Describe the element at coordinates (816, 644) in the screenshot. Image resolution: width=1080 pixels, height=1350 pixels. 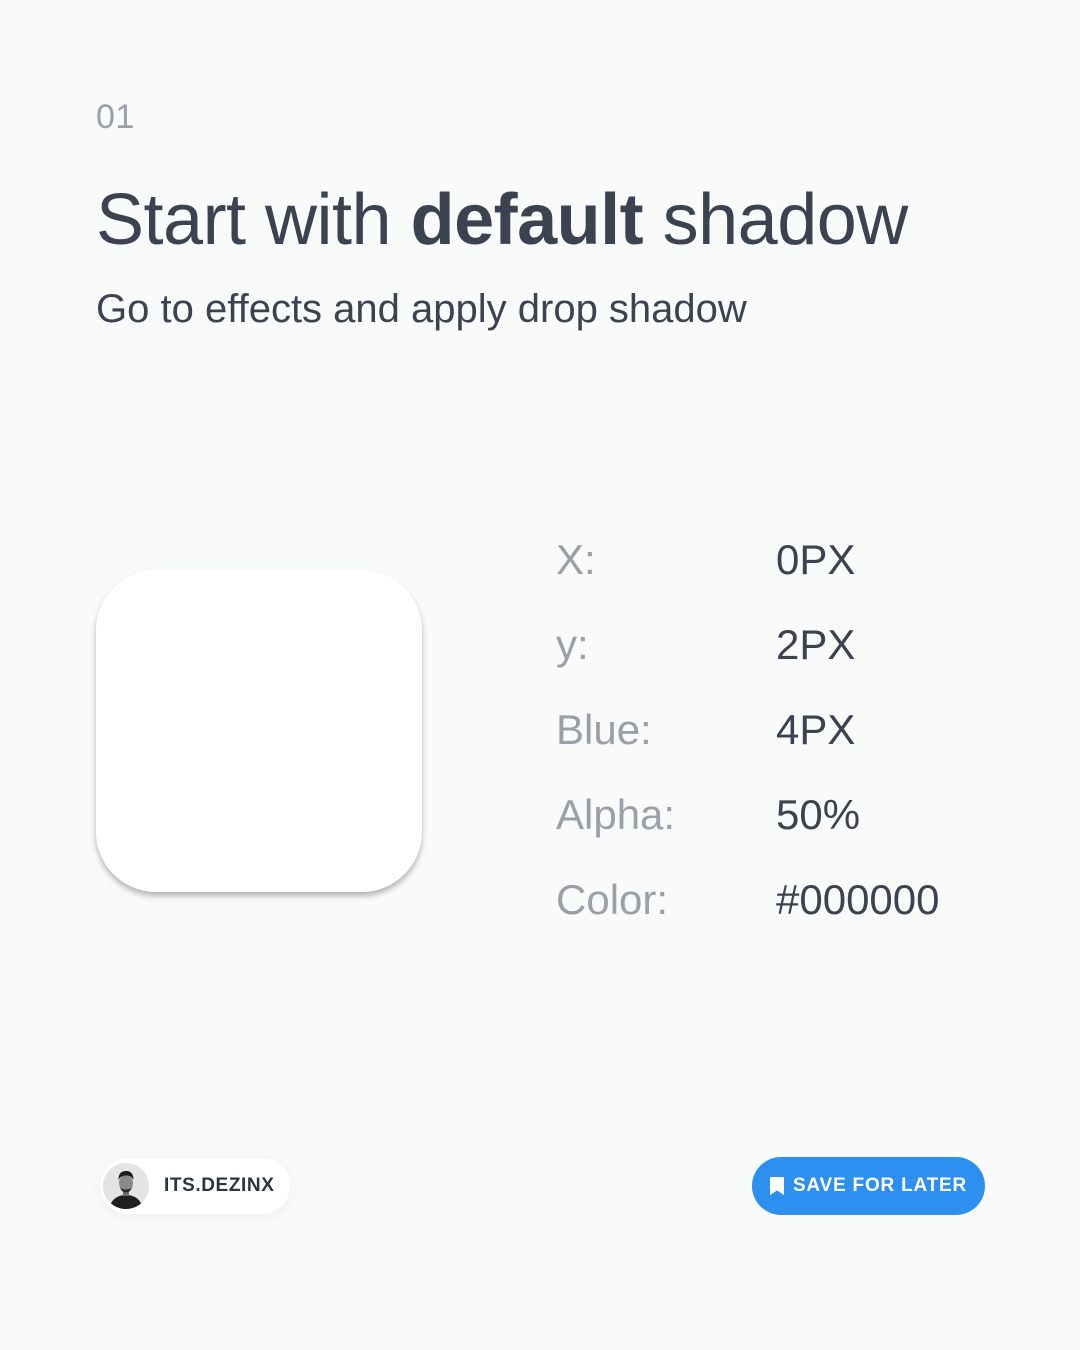
I see `property-value: 2PX` at that location.